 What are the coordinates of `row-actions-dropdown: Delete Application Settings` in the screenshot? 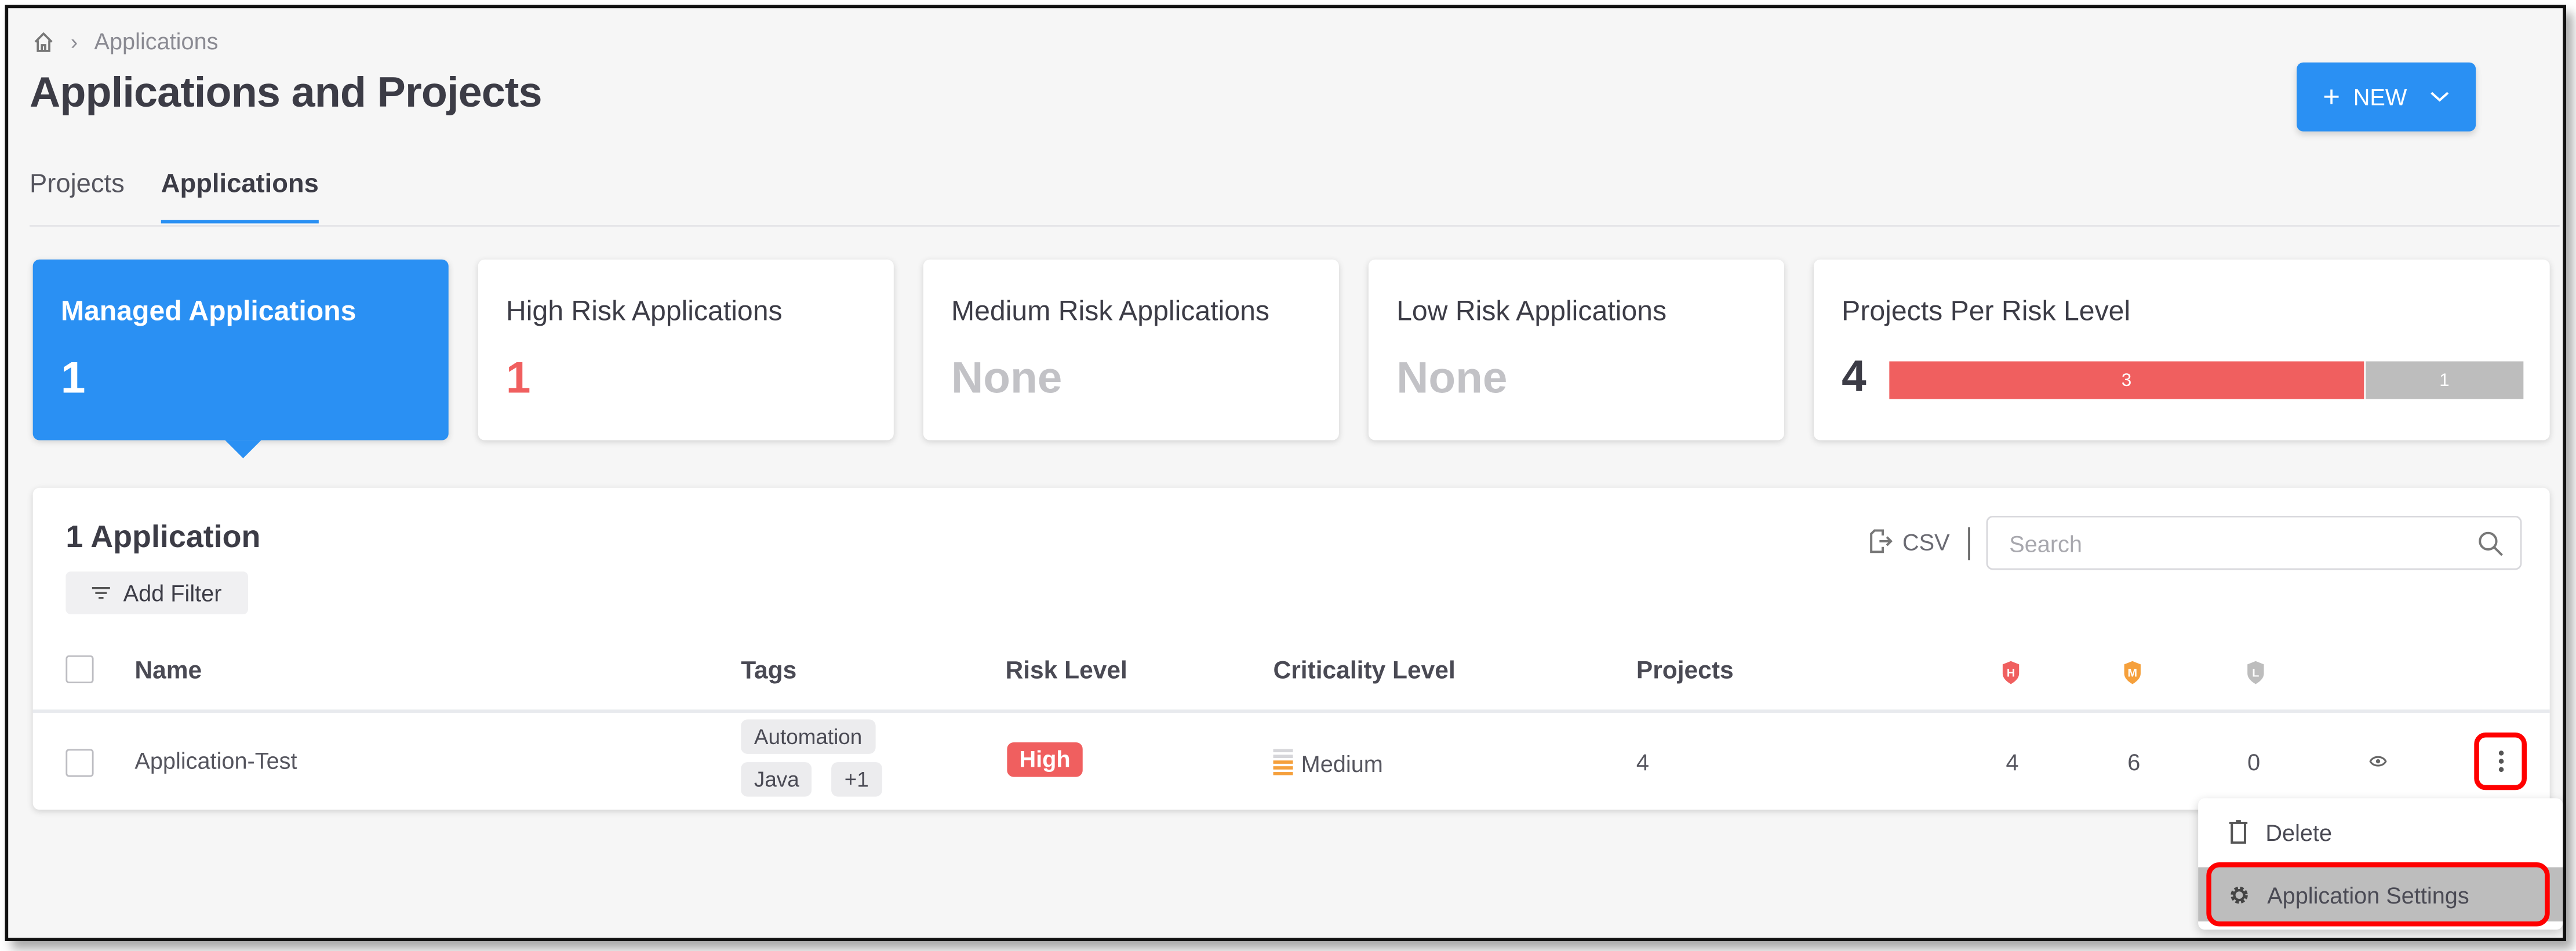 It's located at (2381, 864).